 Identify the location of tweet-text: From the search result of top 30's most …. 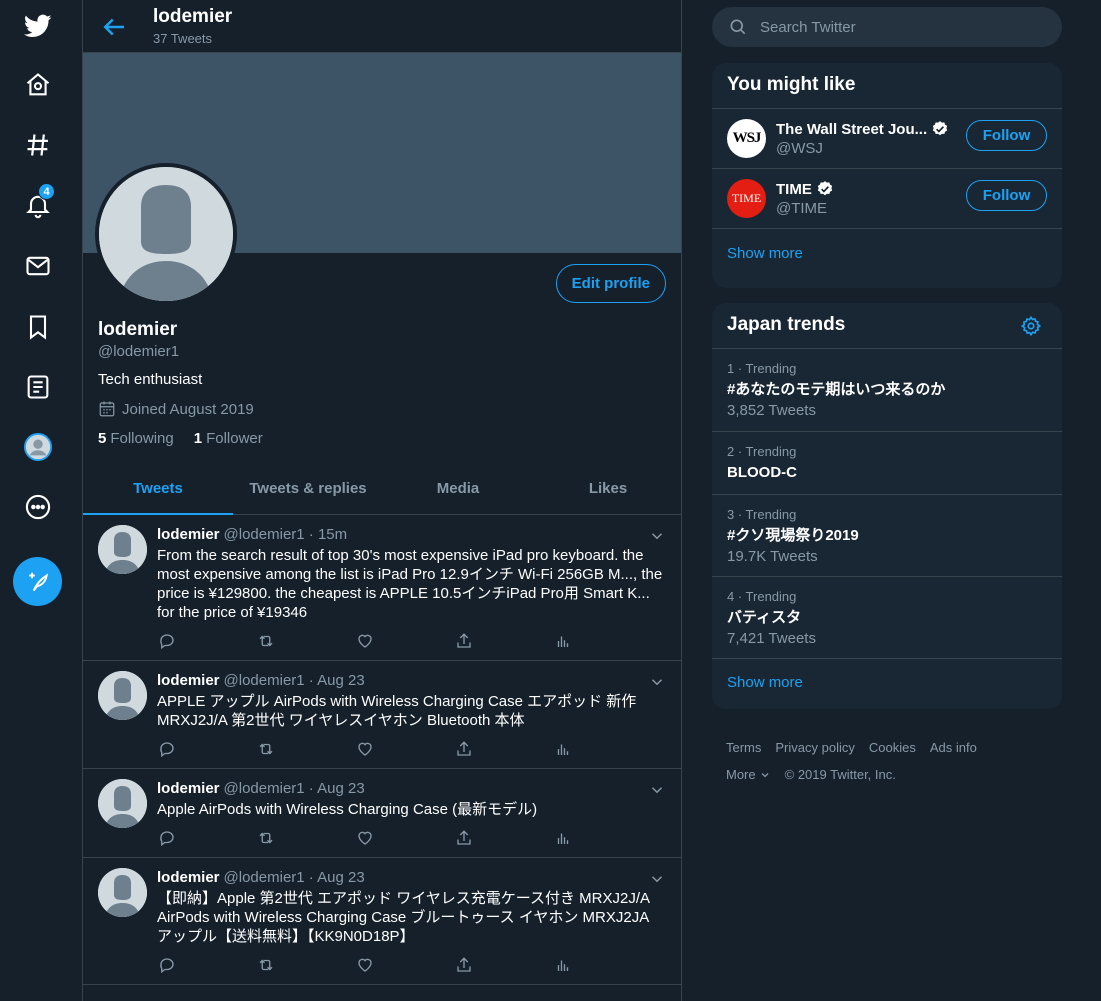
(410, 584).